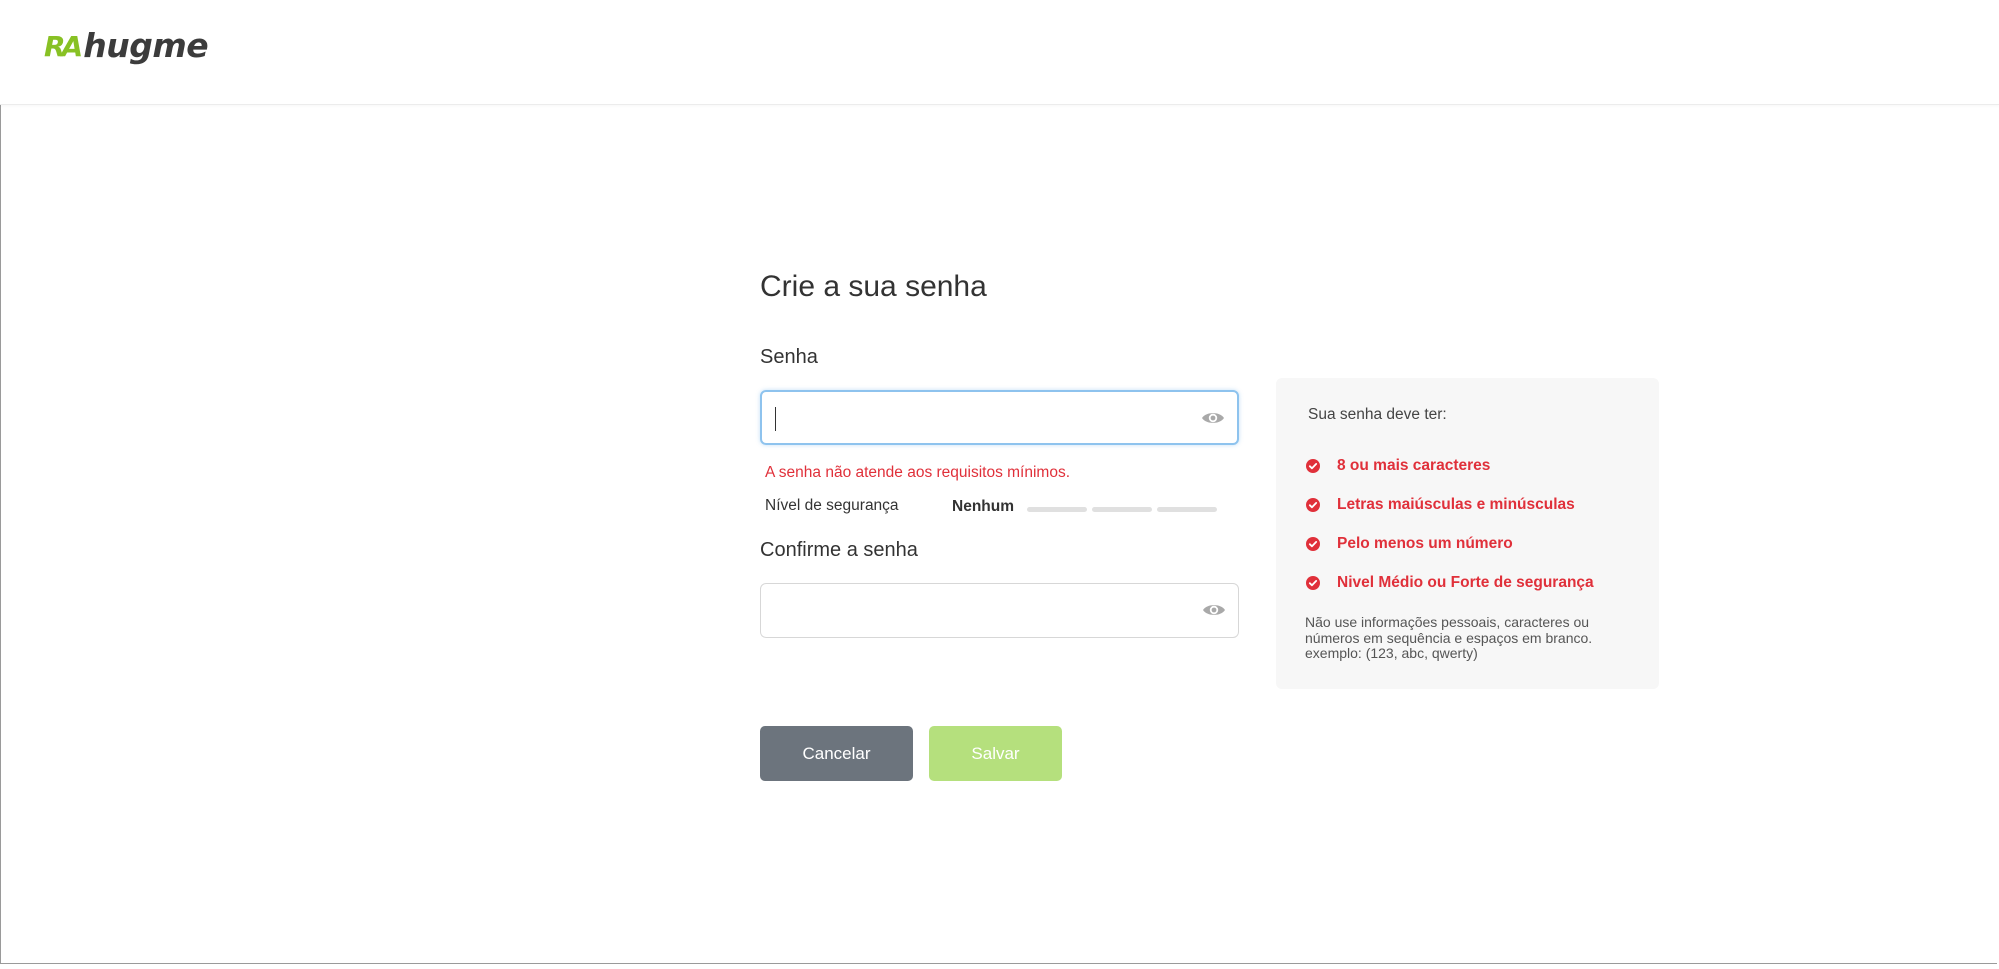 This screenshot has height=969, width=1999. I want to click on confirm-password-field, so click(999, 610).